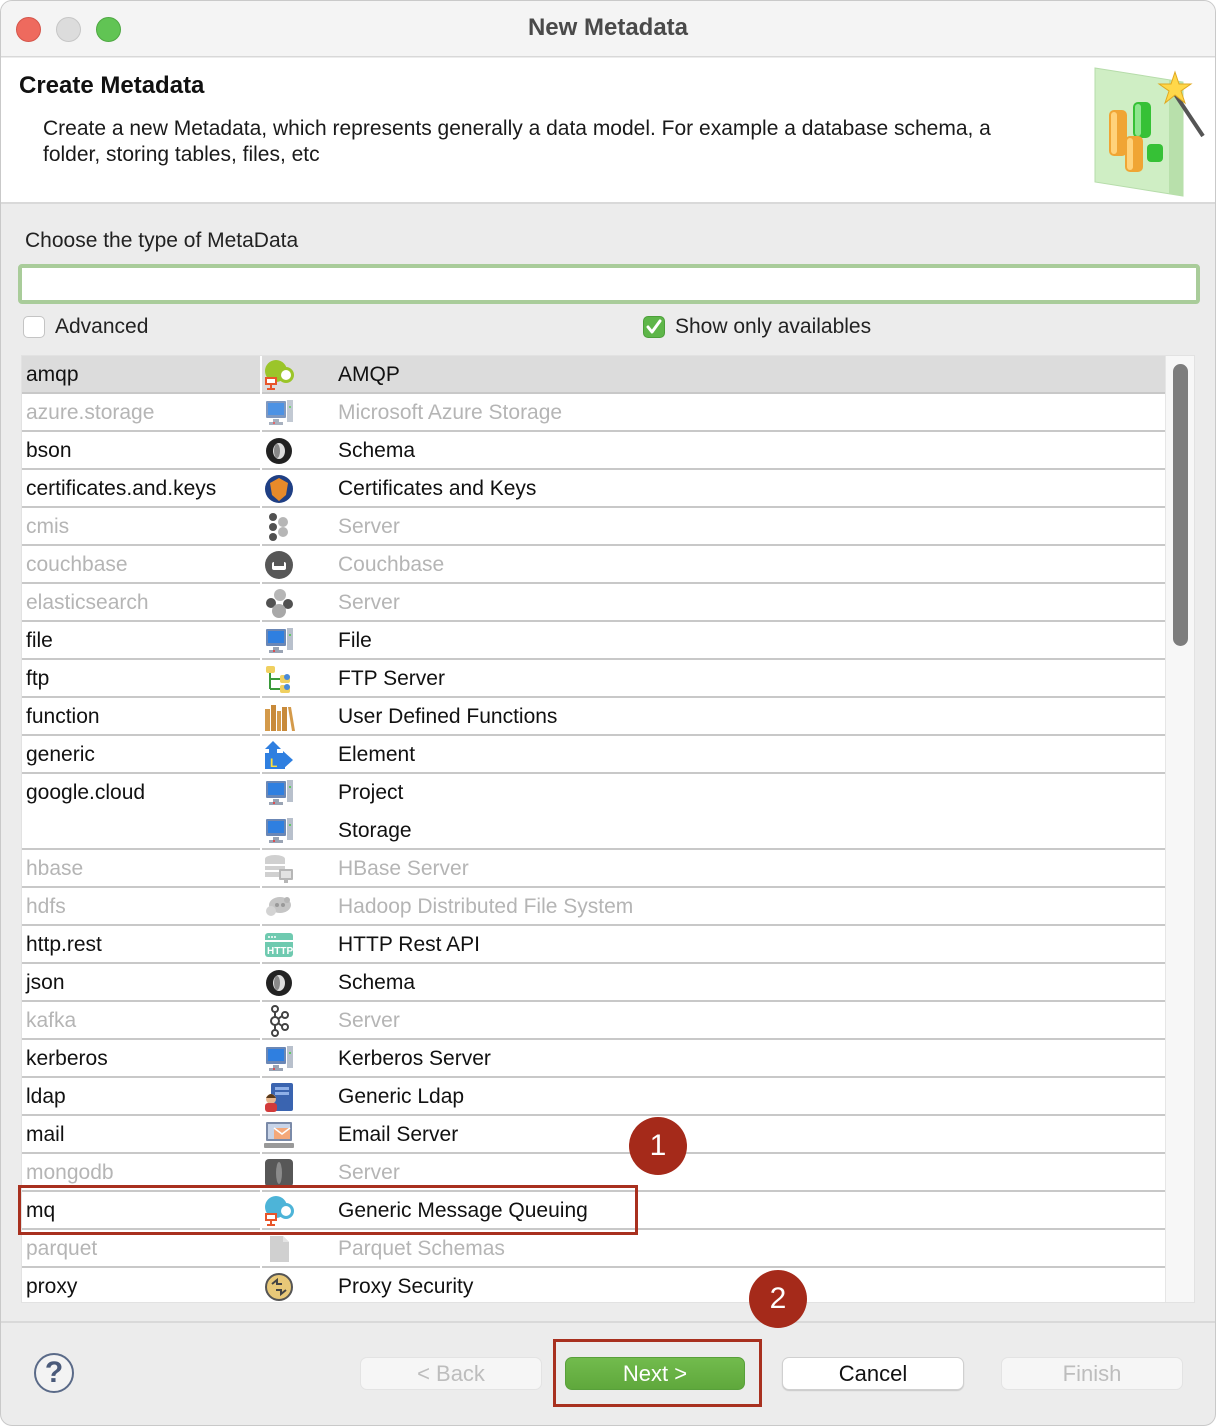  What do you see at coordinates (451, 1373) in the screenshot?
I see `back-button: < Back` at bounding box center [451, 1373].